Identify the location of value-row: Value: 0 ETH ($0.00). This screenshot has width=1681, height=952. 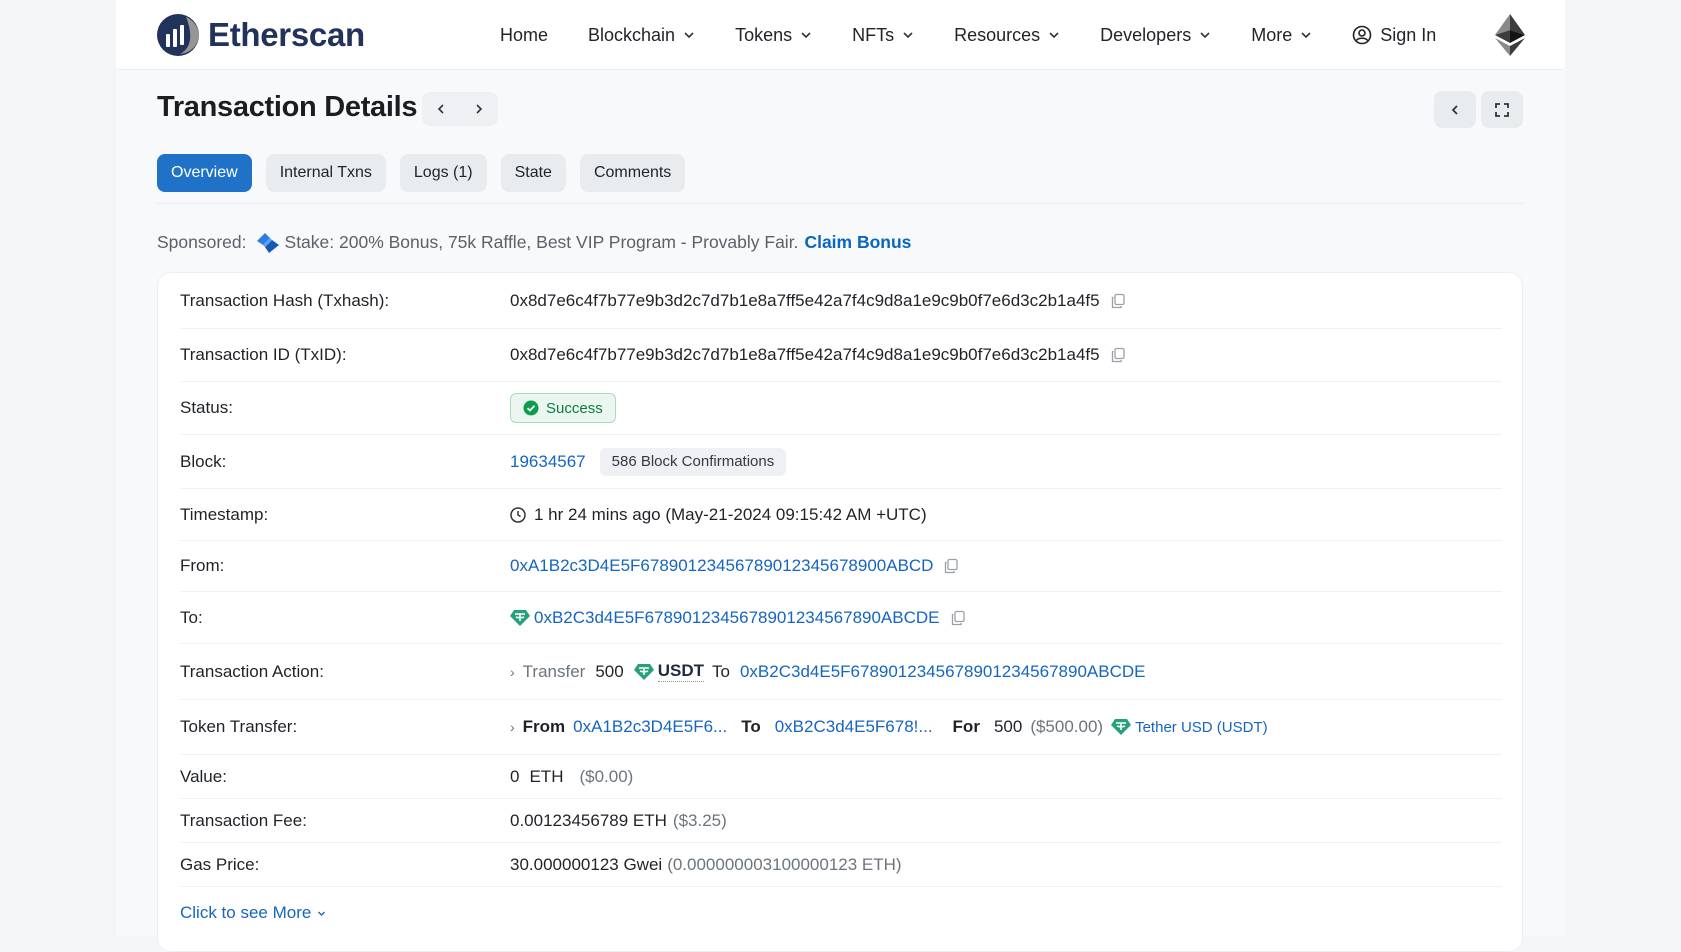
(841, 777).